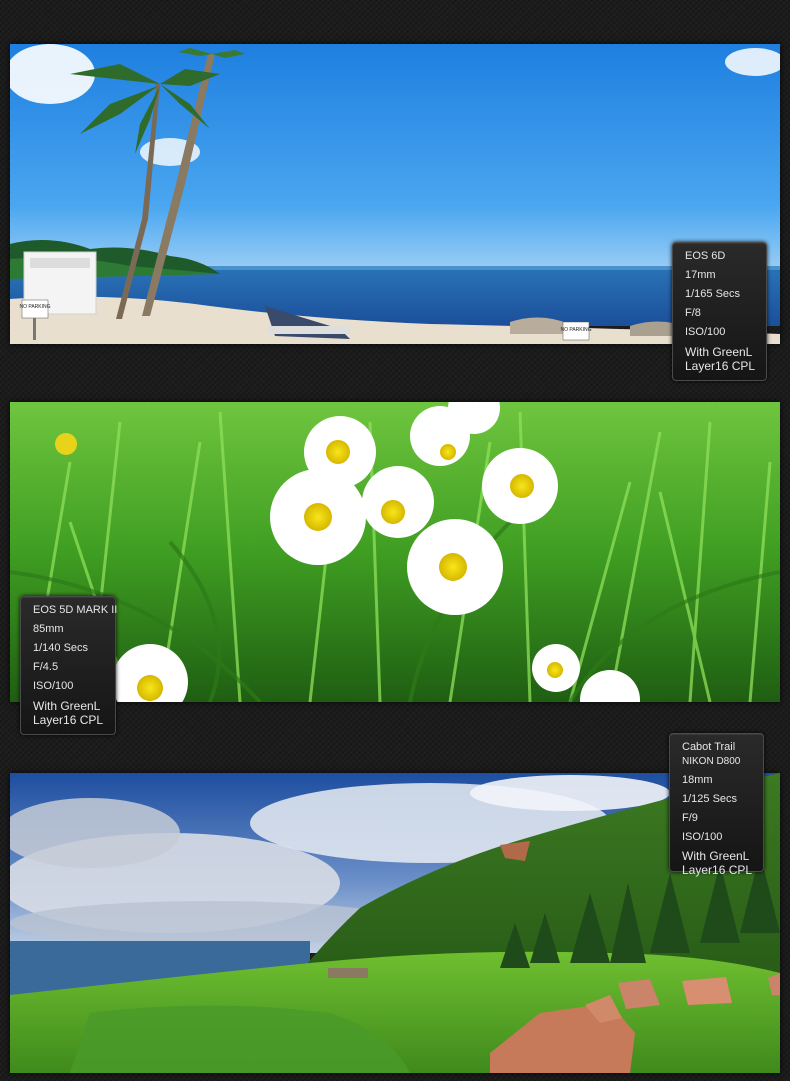  I want to click on camera-model: EOS 5D MARK II, so click(75, 610).